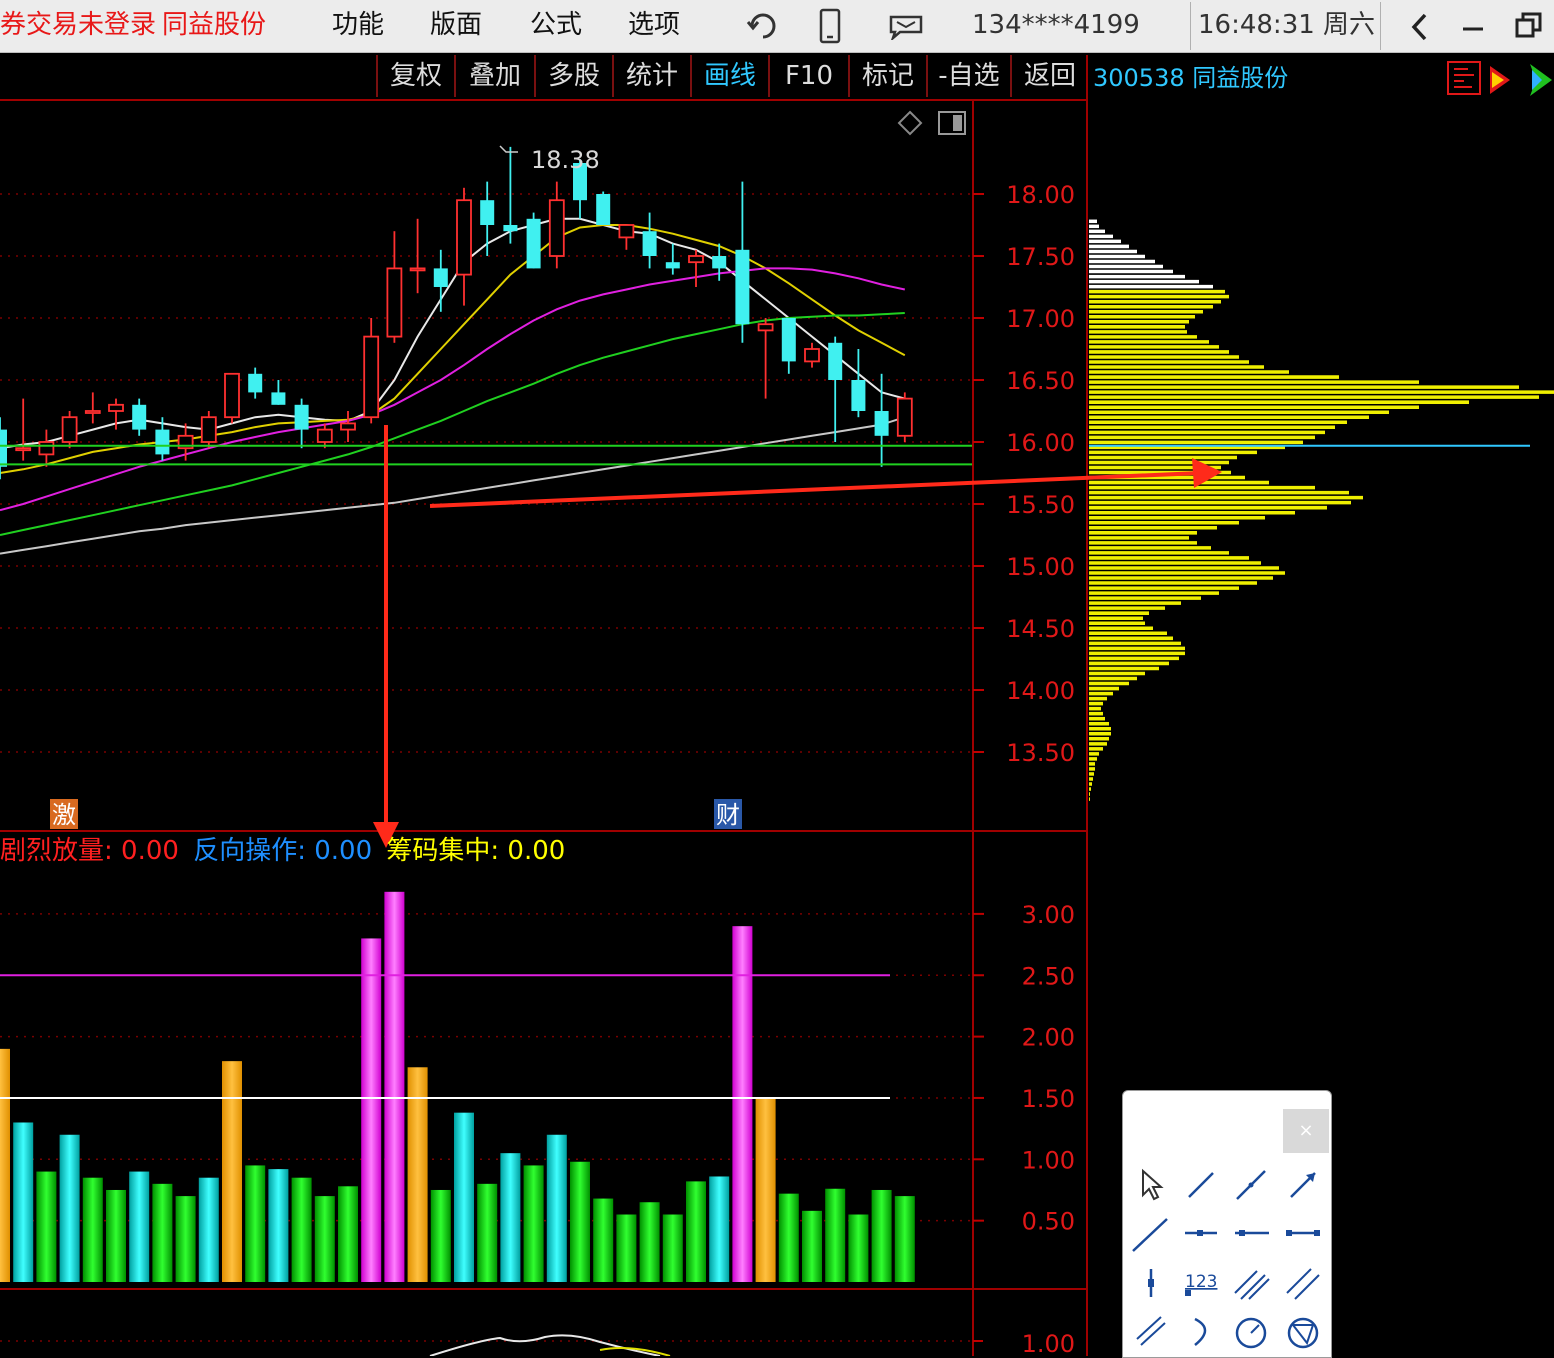 This screenshot has width=1554, height=1358. I want to click on straight-line-icon, so click(1251, 1185).